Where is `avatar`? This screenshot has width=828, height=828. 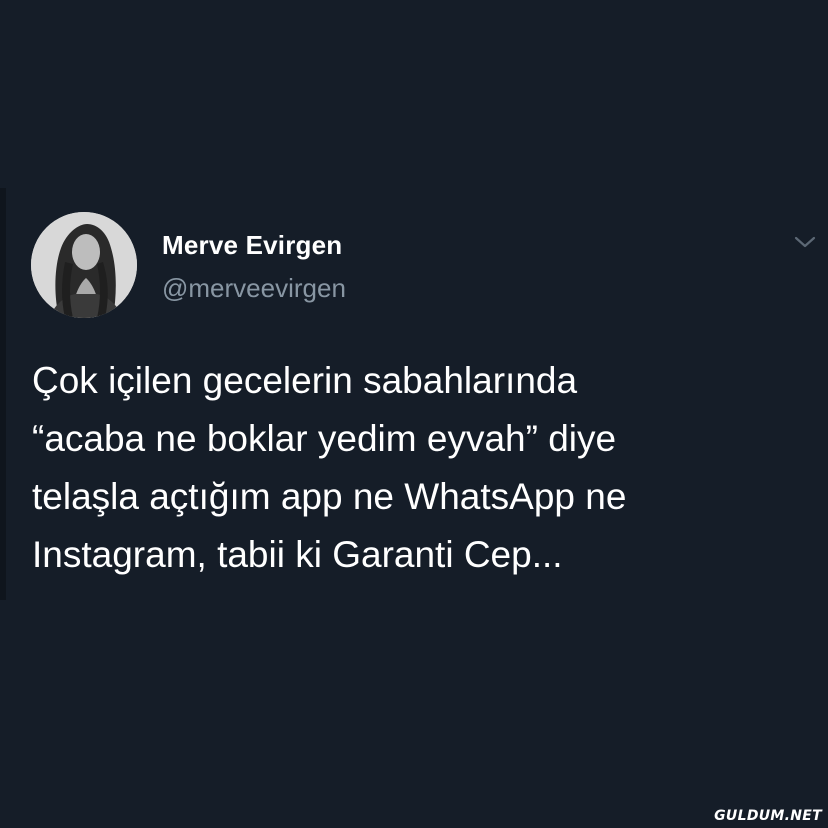
avatar is located at coordinates (84, 265).